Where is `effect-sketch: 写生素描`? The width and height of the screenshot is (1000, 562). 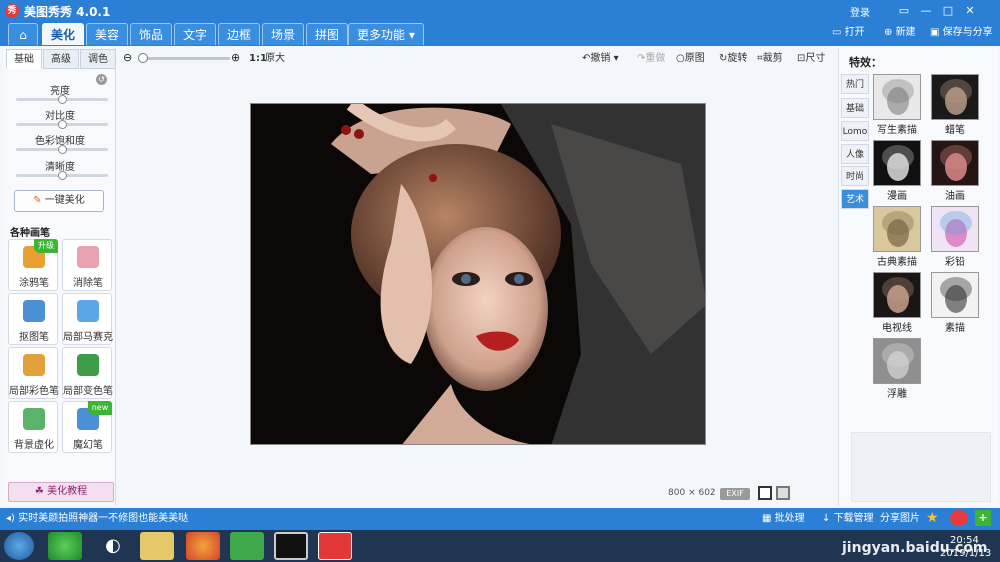 effect-sketch: 写生素描 is located at coordinates (897, 105).